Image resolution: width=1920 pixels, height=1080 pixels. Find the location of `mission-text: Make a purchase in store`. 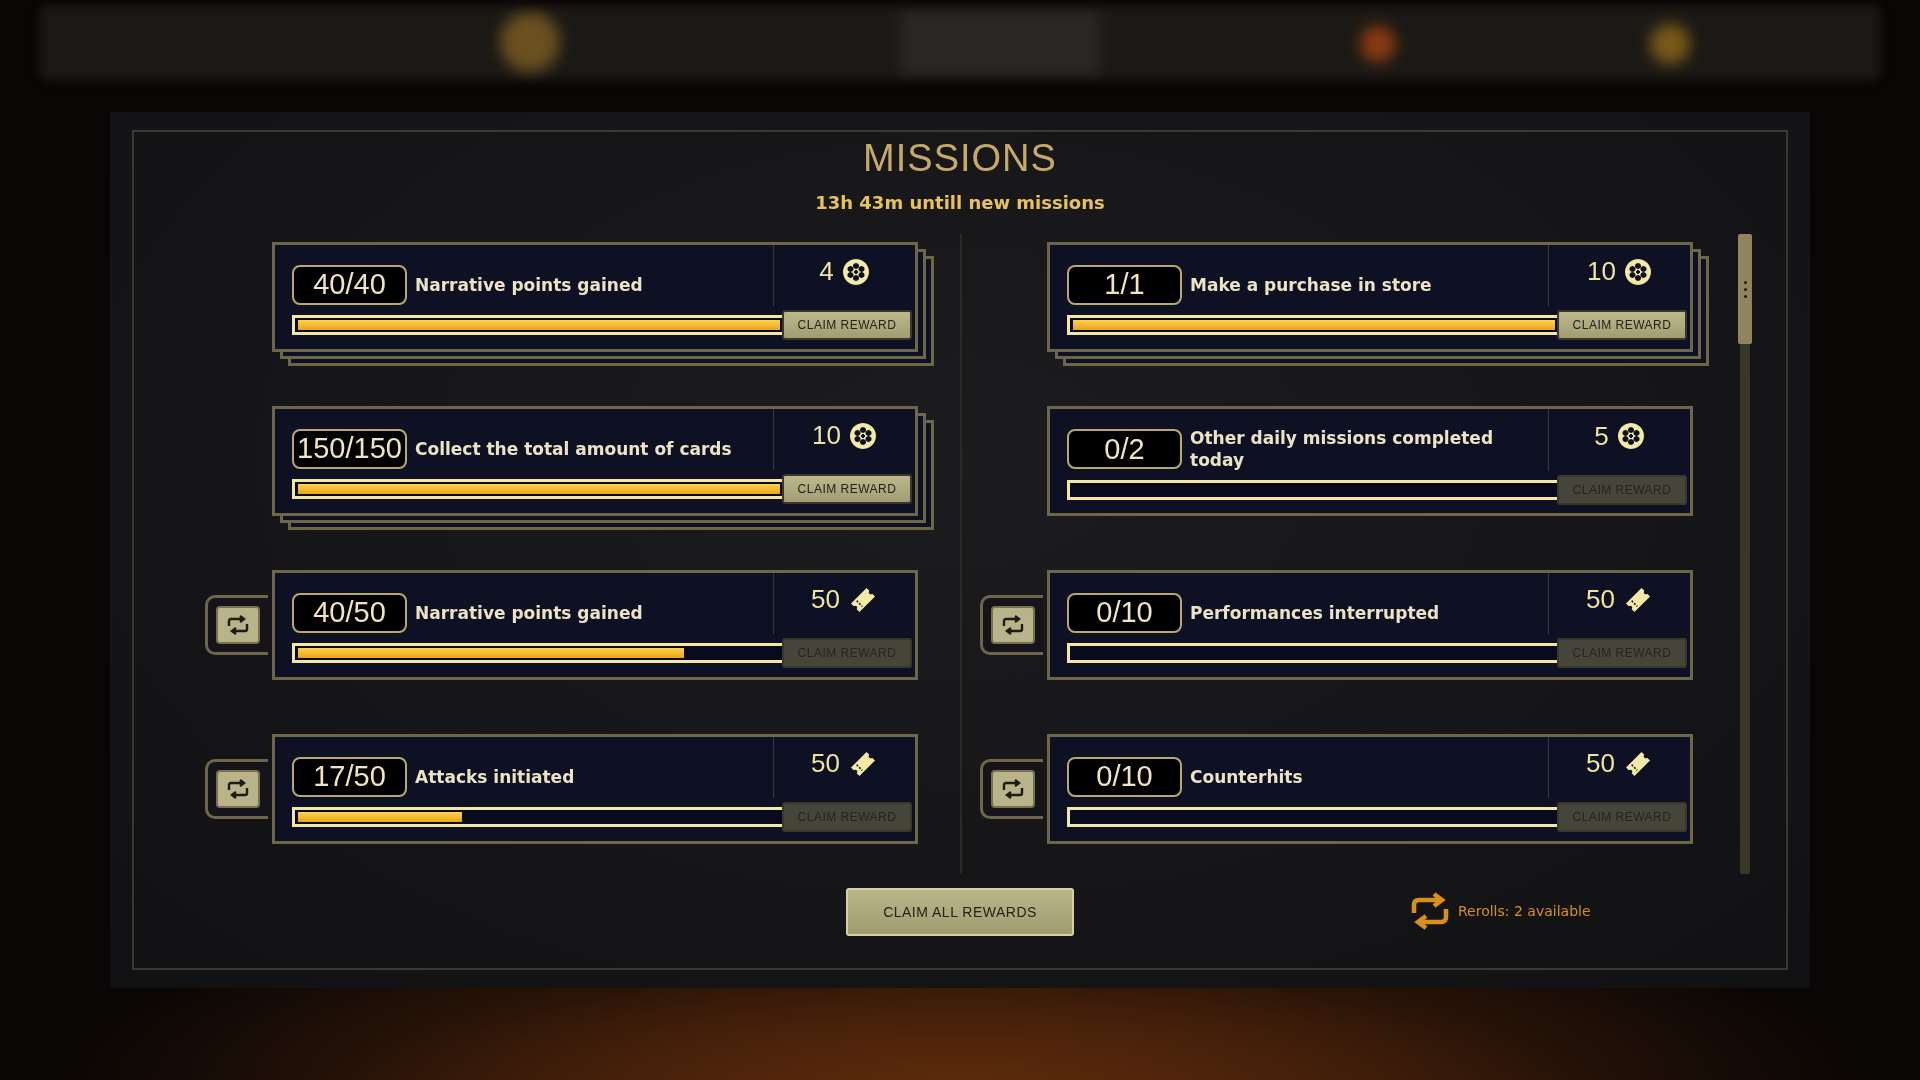

mission-text: Make a purchase in store is located at coordinates (1311, 284).